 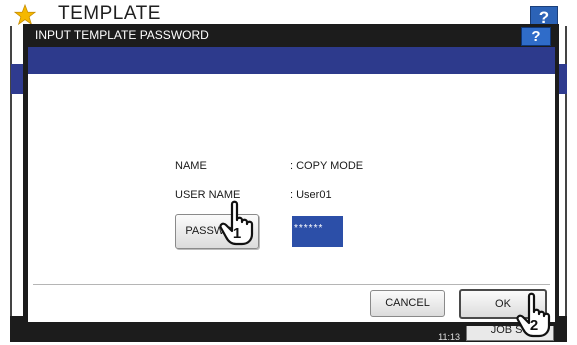 I want to click on hand-pointer-icon: 2, so click(x=533, y=315).